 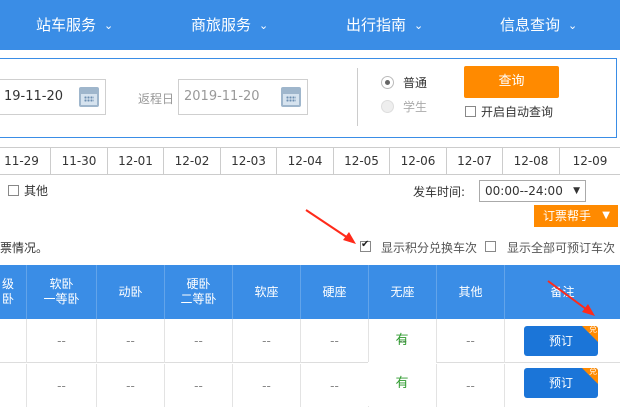 I want to click on student-ticket-radio, so click(x=387, y=106).